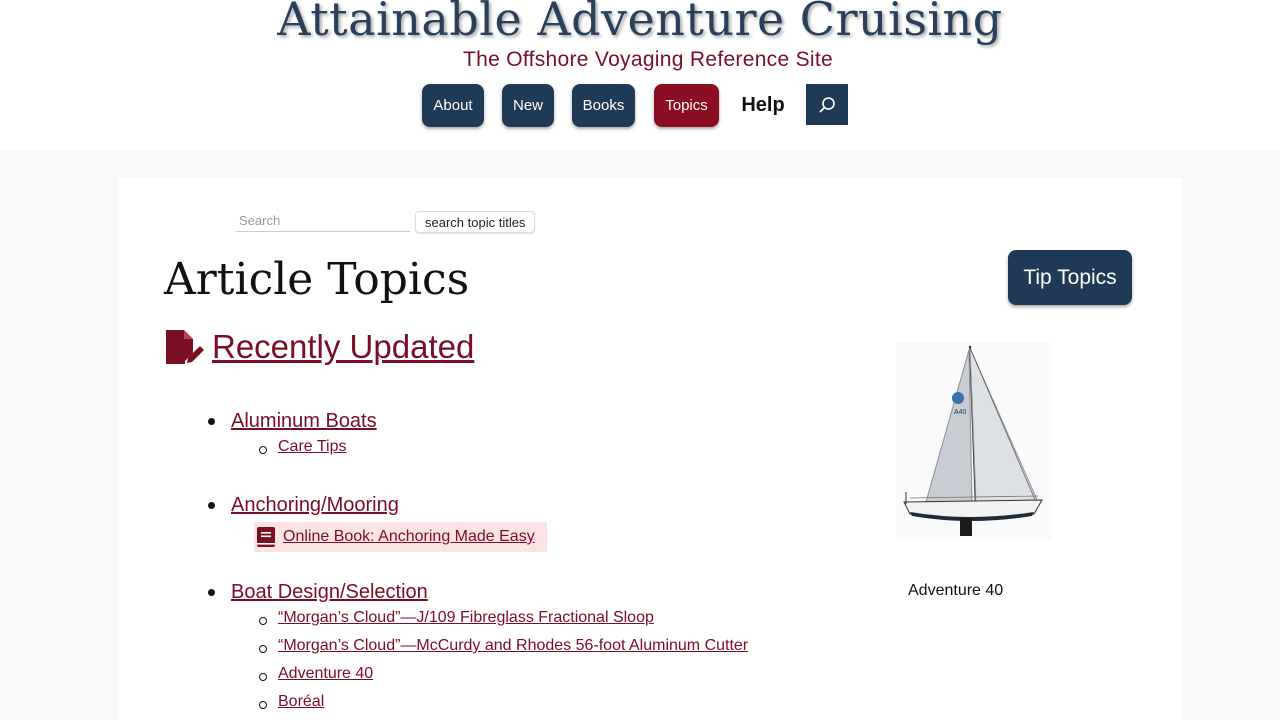 Image resolution: width=1280 pixels, height=720 pixels. I want to click on subtopic-item: Care Tips, so click(558, 450).